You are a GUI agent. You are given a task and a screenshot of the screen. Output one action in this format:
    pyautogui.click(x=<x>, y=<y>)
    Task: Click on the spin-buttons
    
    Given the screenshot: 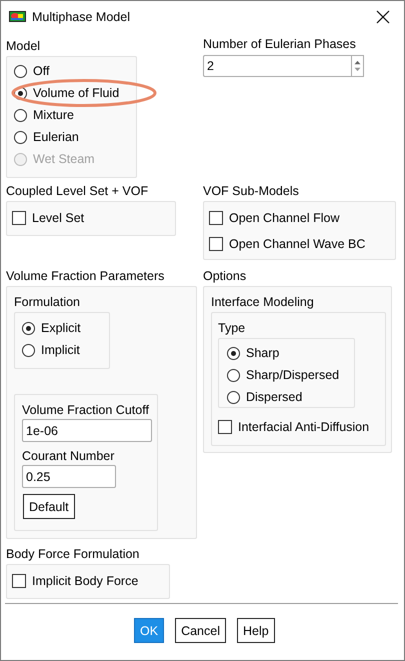 What is the action you would take?
    pyautogui.click(x=357, y=66)
    